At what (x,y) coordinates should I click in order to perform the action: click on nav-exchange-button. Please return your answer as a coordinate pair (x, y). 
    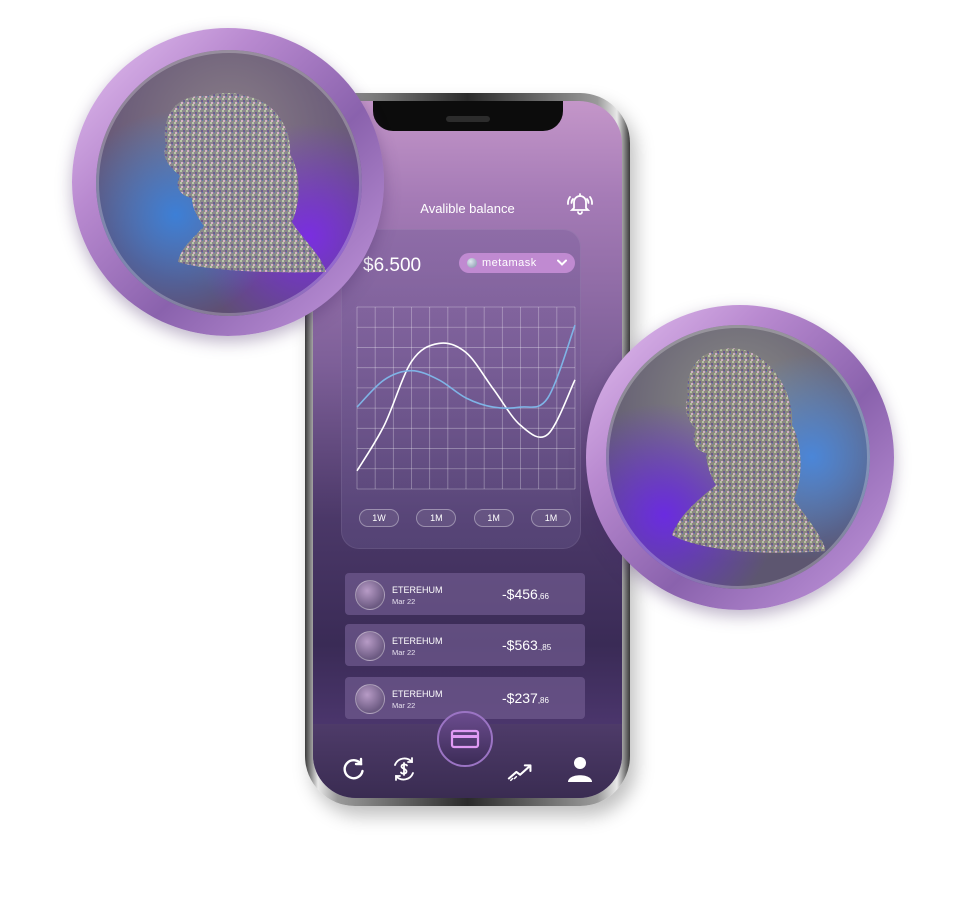
    Looking at the image, I should click on (404, 769).